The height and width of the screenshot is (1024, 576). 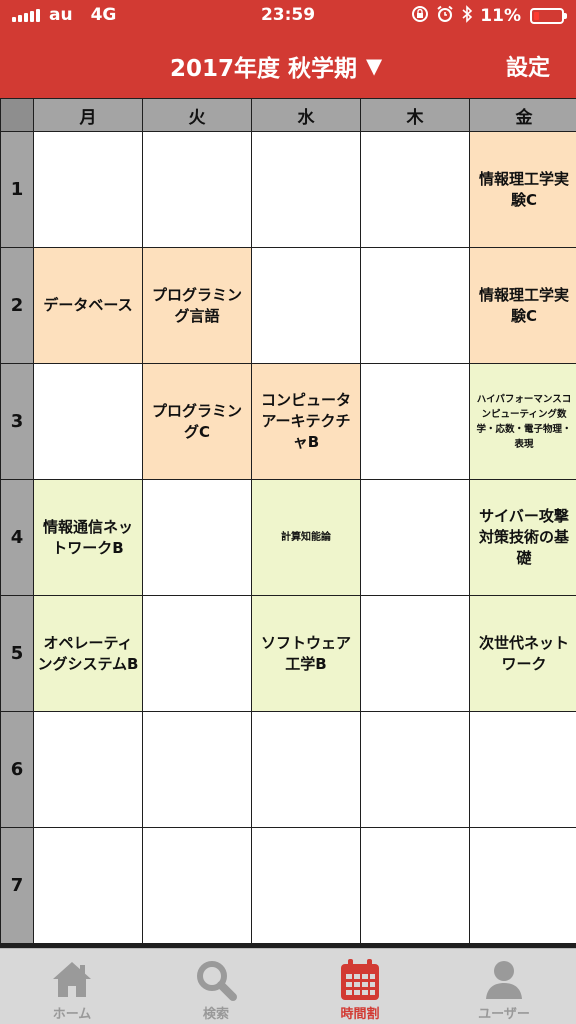 I want to click on day-header: 木, so click(x=415, y=115).